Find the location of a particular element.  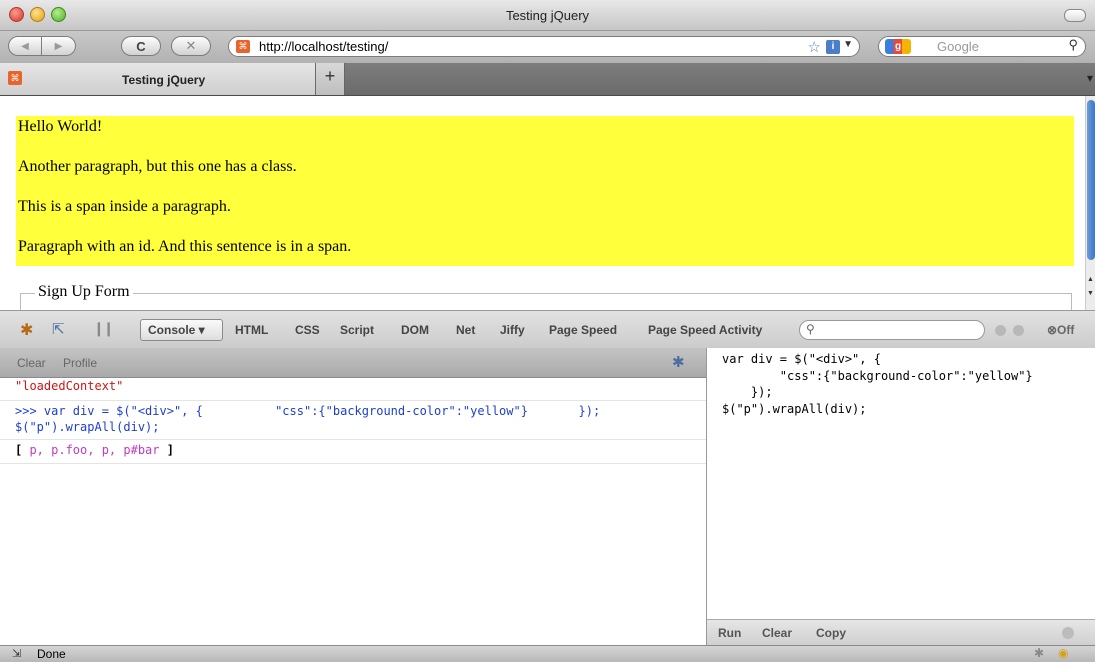

tab-script: Script is located at coordinates (357, 330).